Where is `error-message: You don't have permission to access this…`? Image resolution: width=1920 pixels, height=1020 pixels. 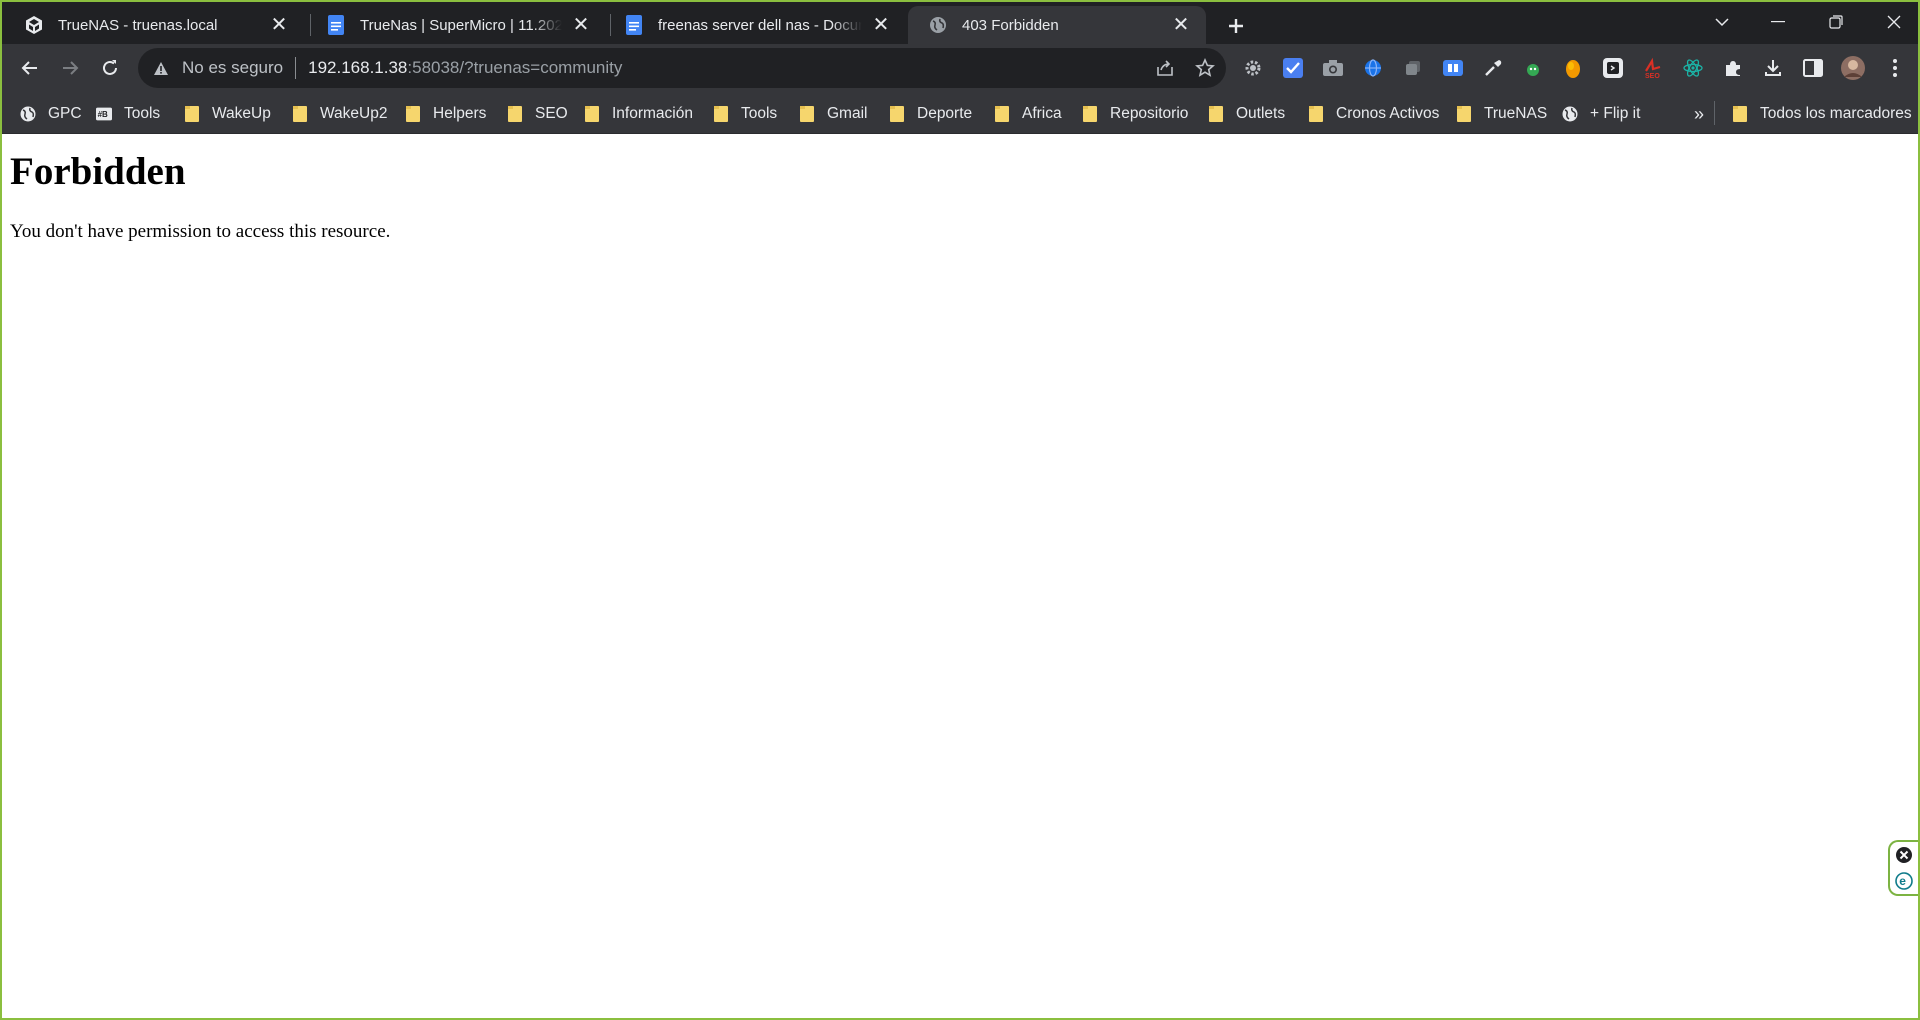 error-message: You don't have permission to access this… is located at coordinates (200, 231).